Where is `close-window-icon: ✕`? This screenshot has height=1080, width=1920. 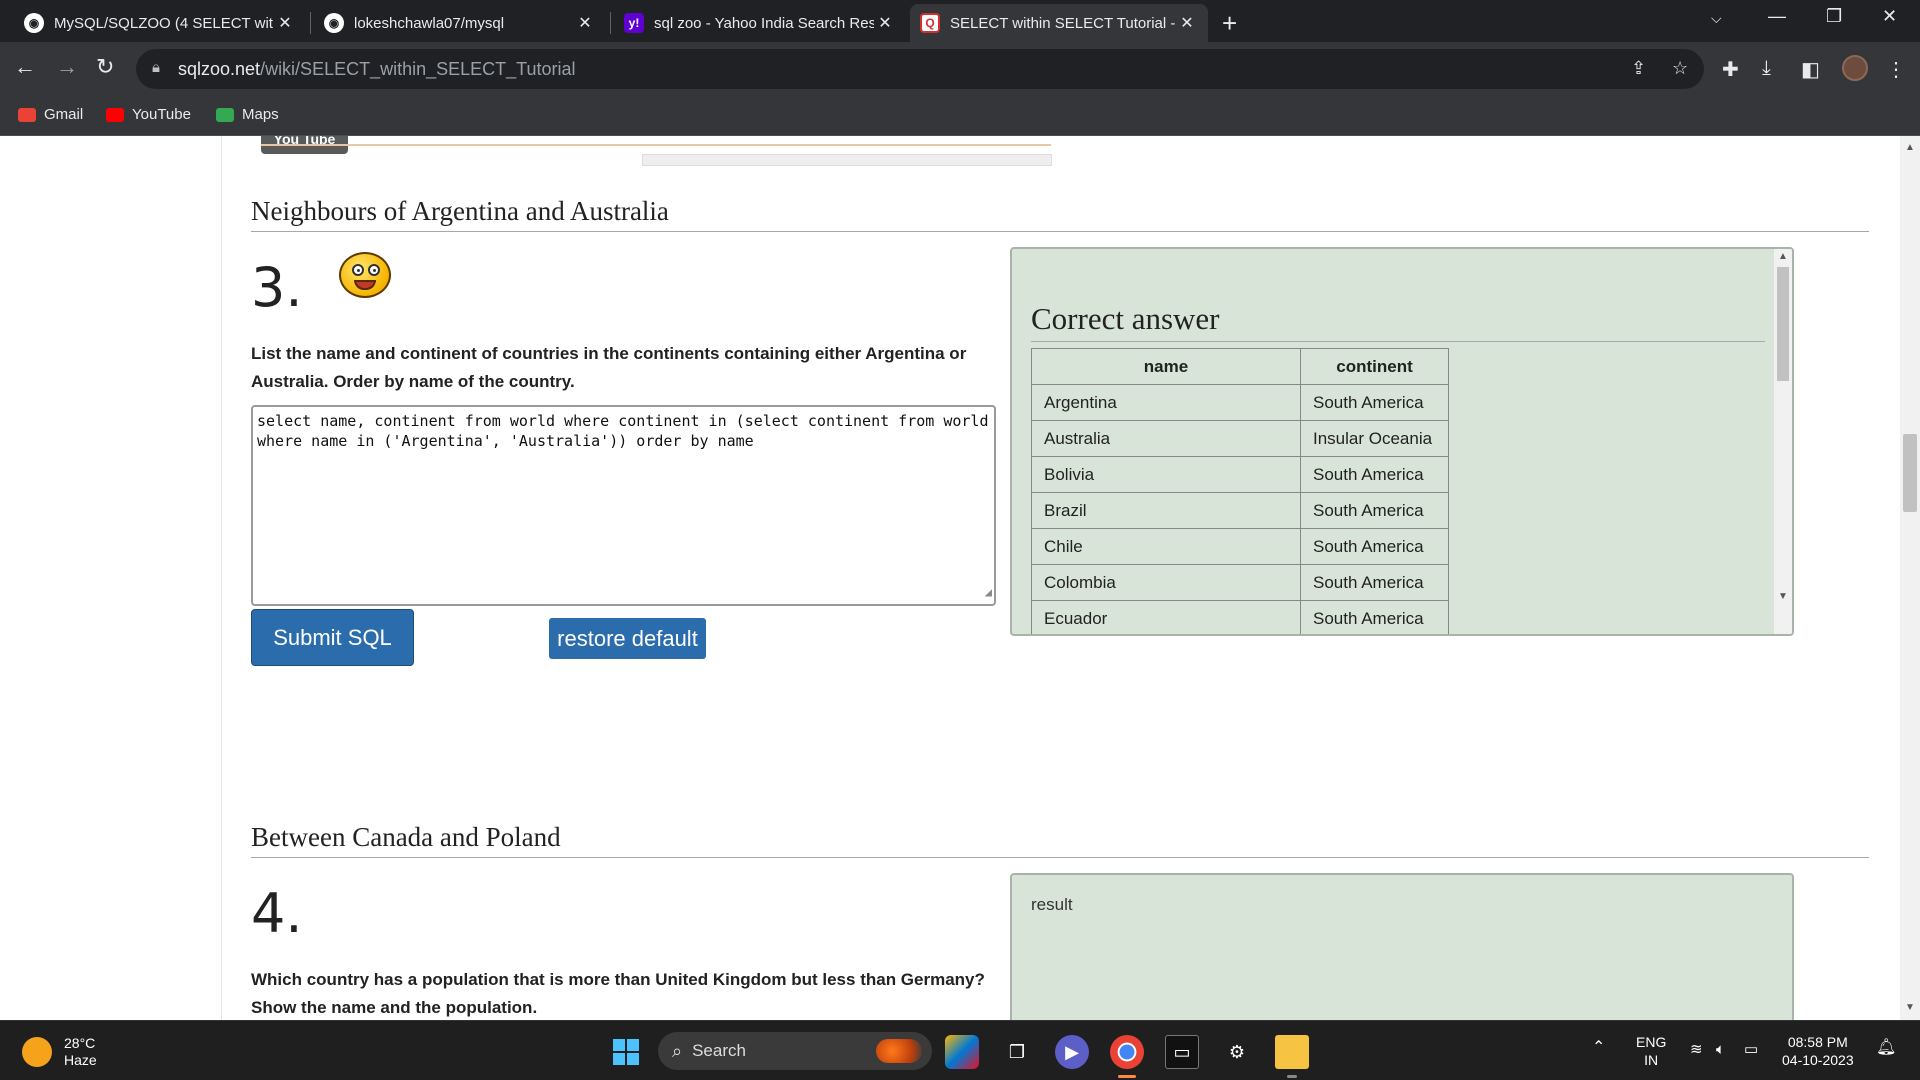
close-window-icon: ✕ is located at coordinates (1889, 16).